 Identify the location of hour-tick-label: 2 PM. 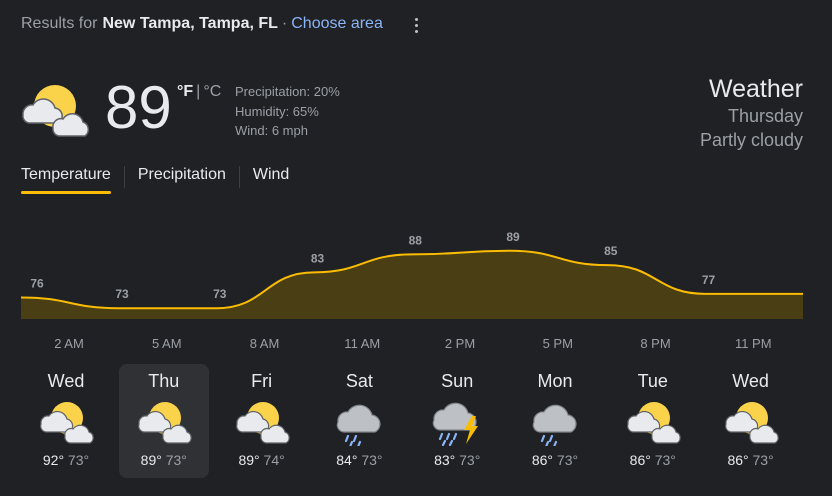
(460, 343).